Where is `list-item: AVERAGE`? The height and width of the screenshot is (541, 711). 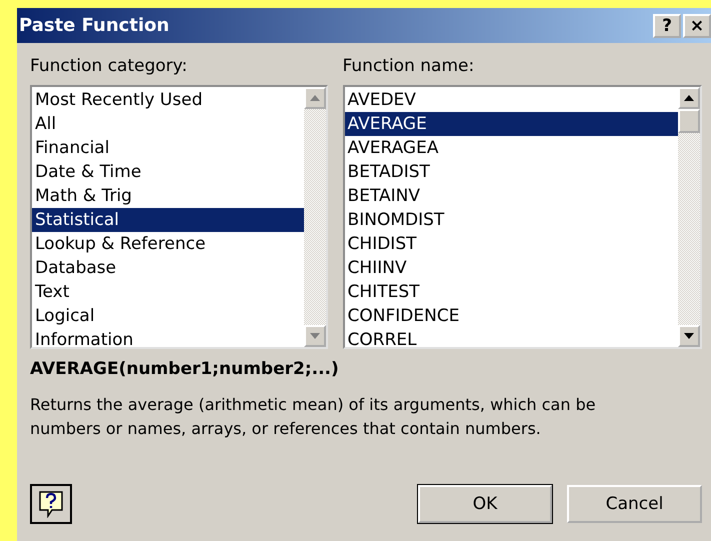
list-item: AVERAGE is located at coordinates (511, 124).